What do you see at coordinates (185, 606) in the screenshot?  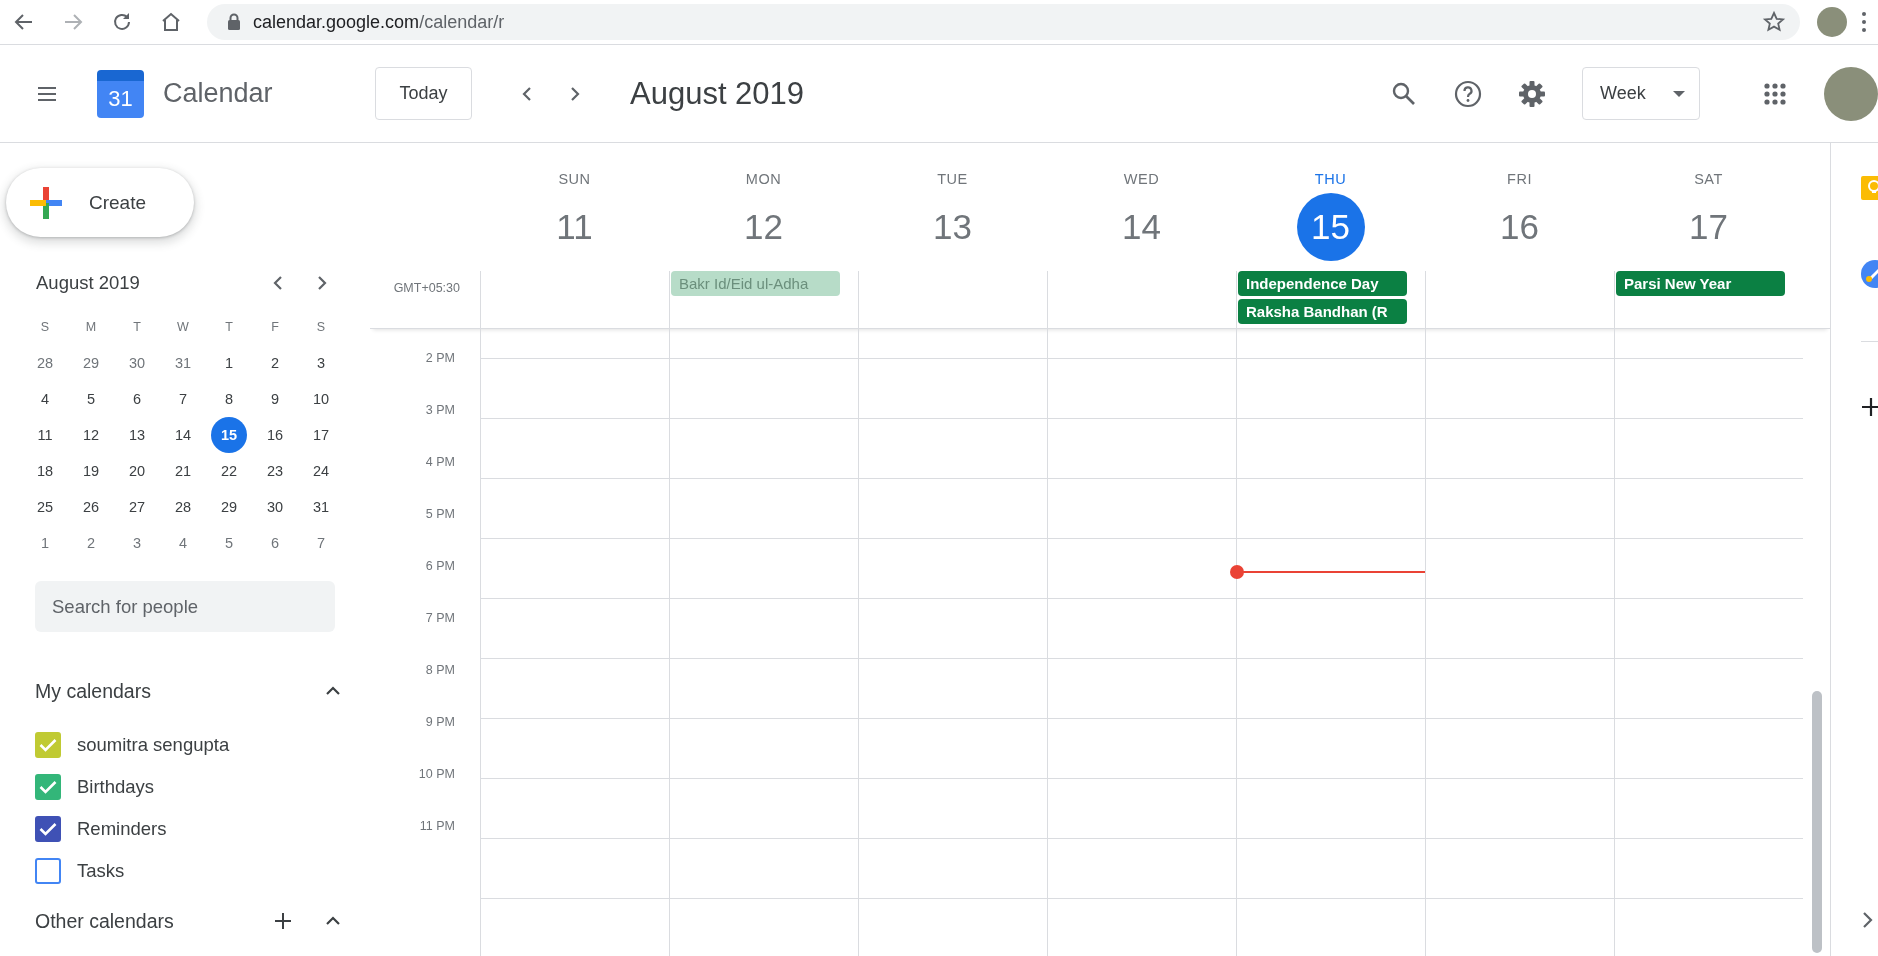 I see `search-people-field: Search for people` at bounding box center [185, 606].